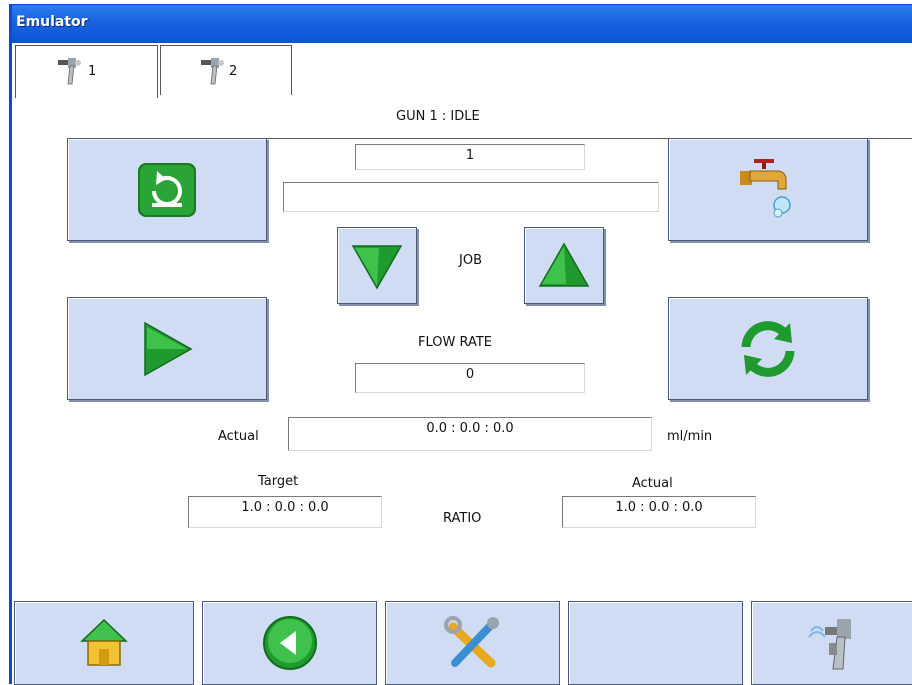  What do you see at coordinates (52, 22) in the screenshot?
I see `window-title: Emulator` at bounding box center [52, 22].